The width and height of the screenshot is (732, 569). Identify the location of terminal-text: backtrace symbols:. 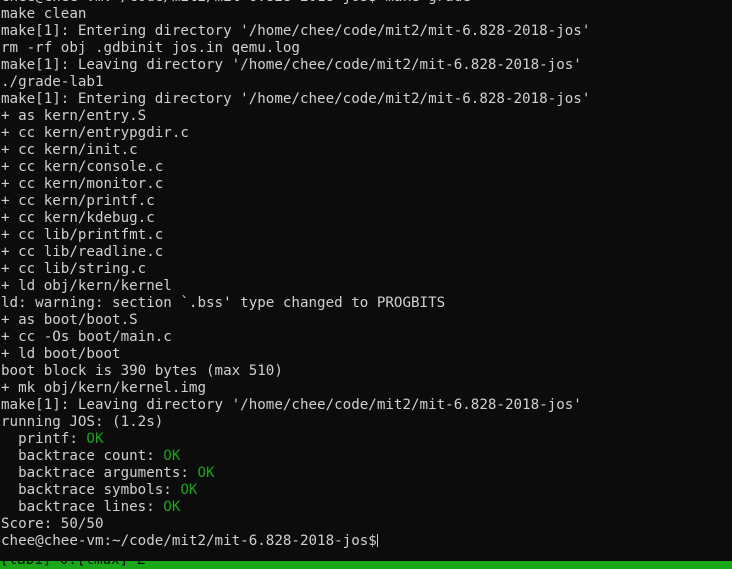
(91, 490).